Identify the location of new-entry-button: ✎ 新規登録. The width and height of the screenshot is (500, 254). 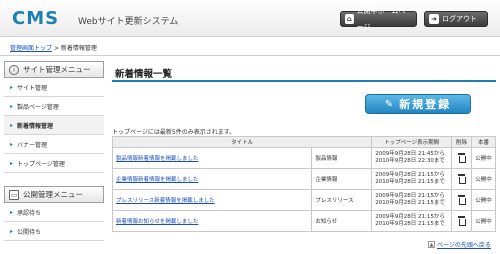
(418, 104).